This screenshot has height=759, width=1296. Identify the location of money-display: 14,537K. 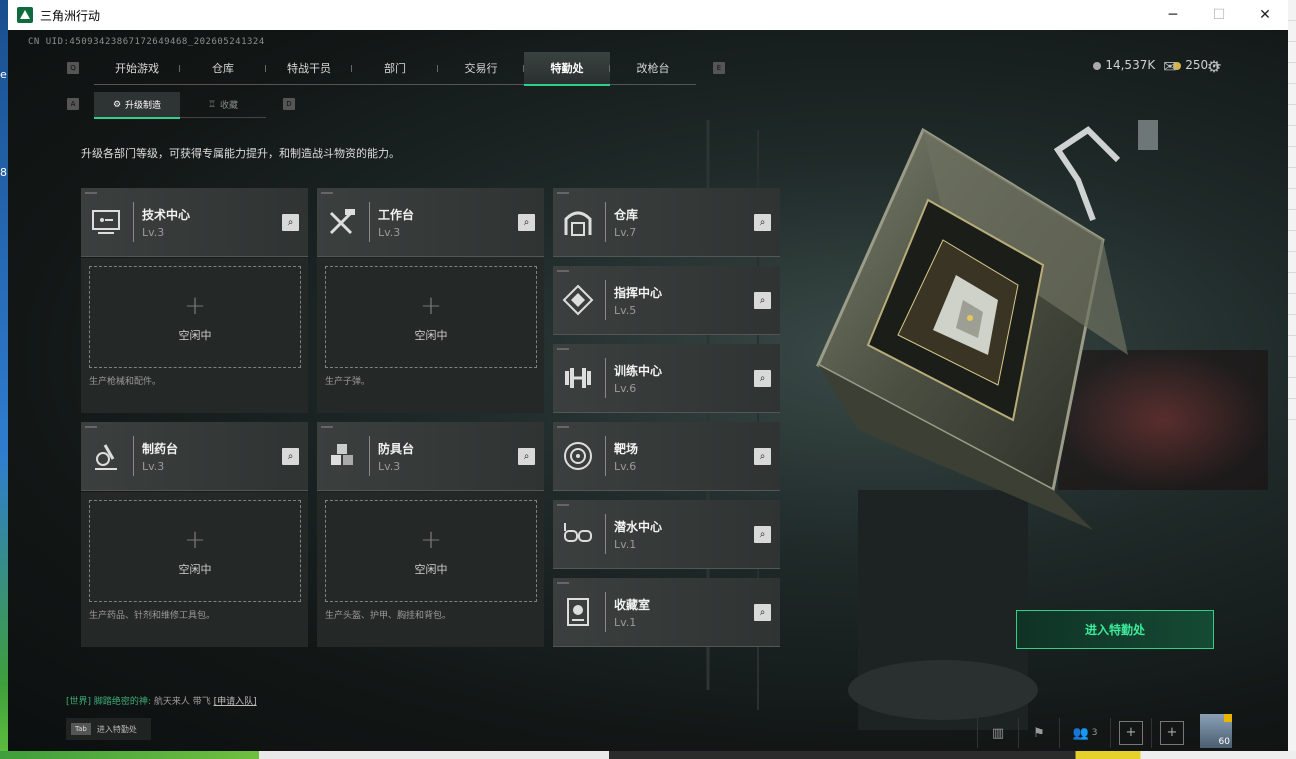
(1124, 65).